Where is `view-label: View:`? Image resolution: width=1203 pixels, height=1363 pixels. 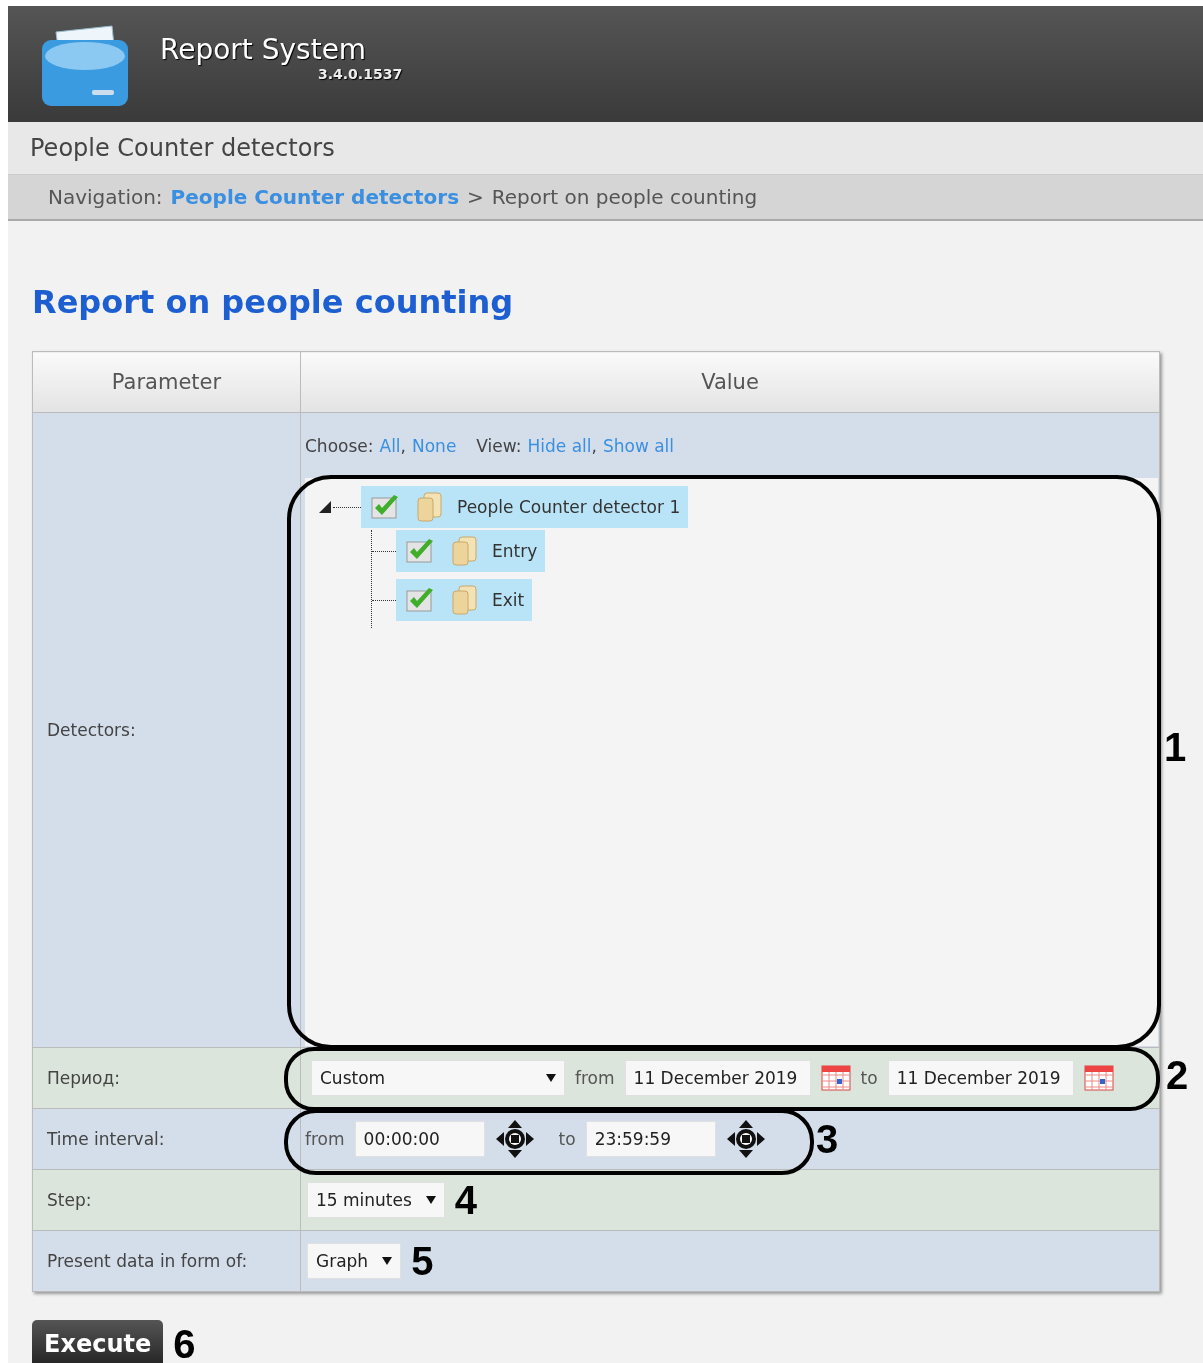 view-label: View: is located at coordinates (499, 446).